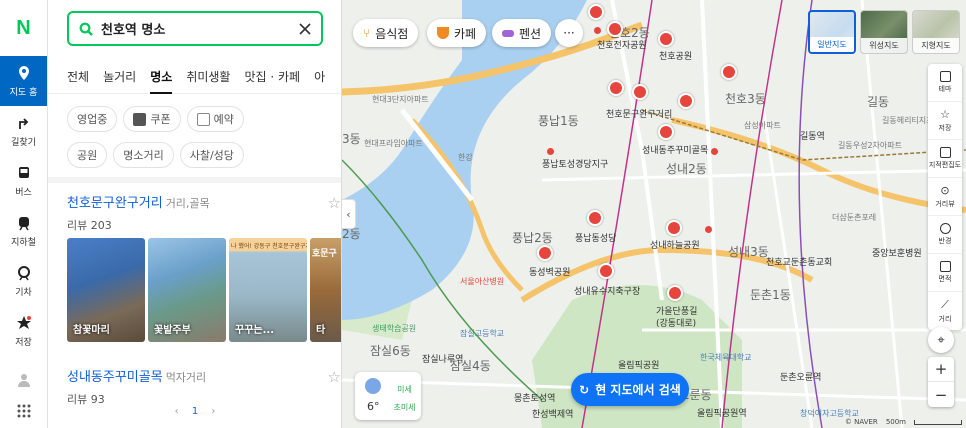  I want to click on streetview-pin-icon: ⊙, so click(945, 190).